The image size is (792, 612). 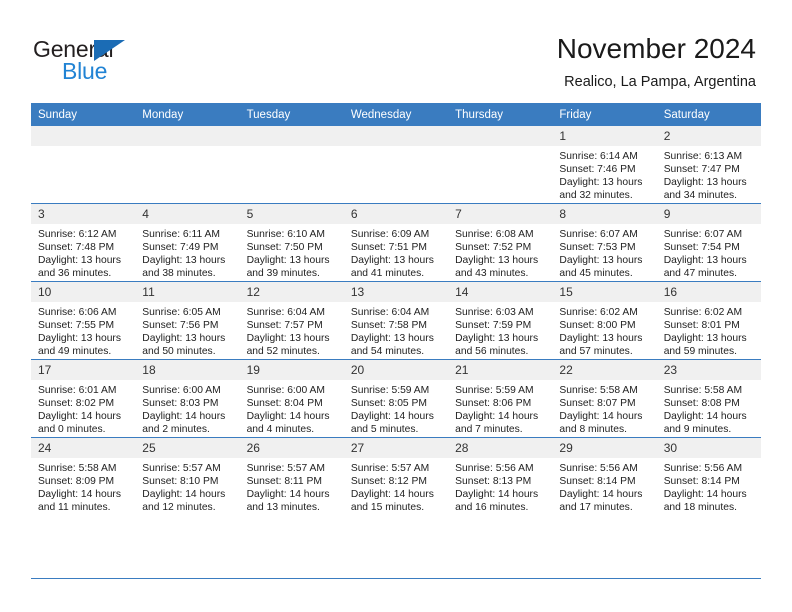 I want to click on sunrise-text: Sunrise: 5:56 AM, so click(x=703, y=468).